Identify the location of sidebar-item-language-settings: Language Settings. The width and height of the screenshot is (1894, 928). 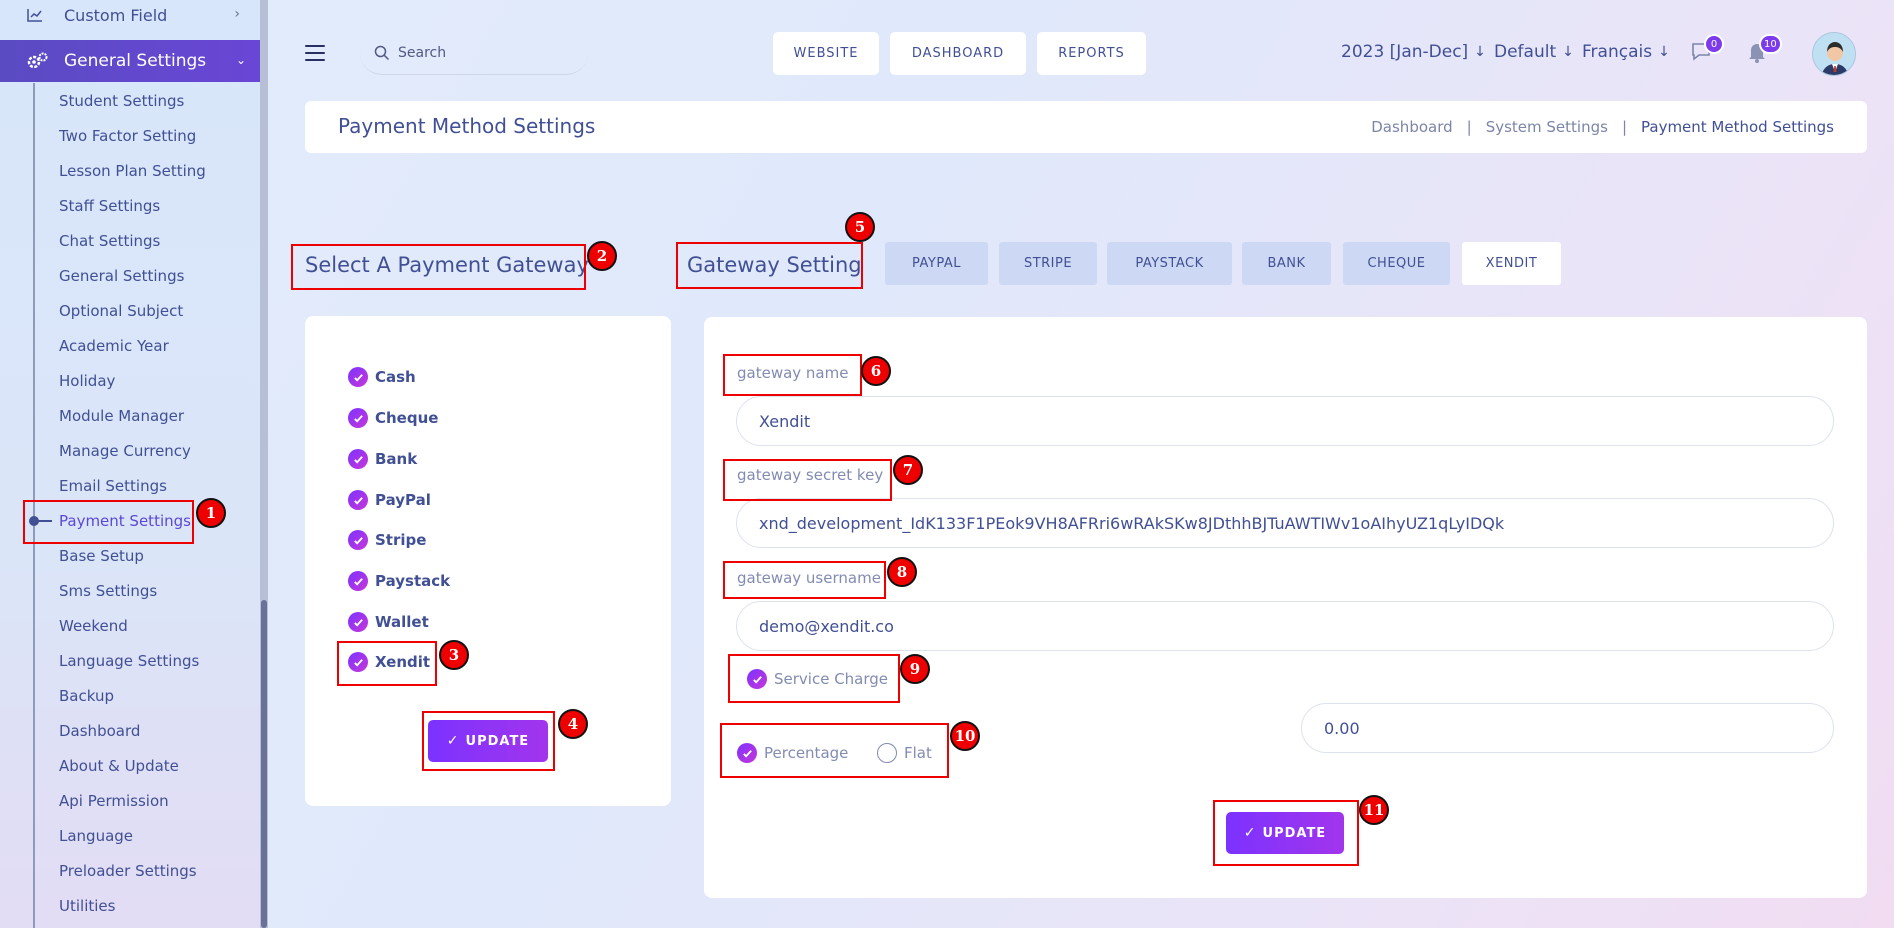
(130, 660).